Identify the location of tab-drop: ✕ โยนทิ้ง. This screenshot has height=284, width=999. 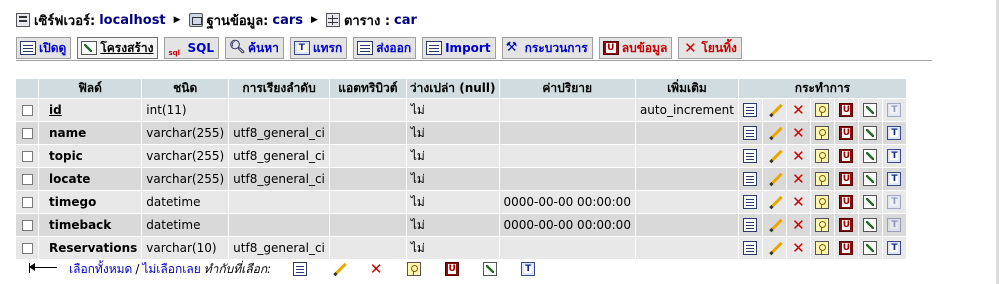
(710, 48).